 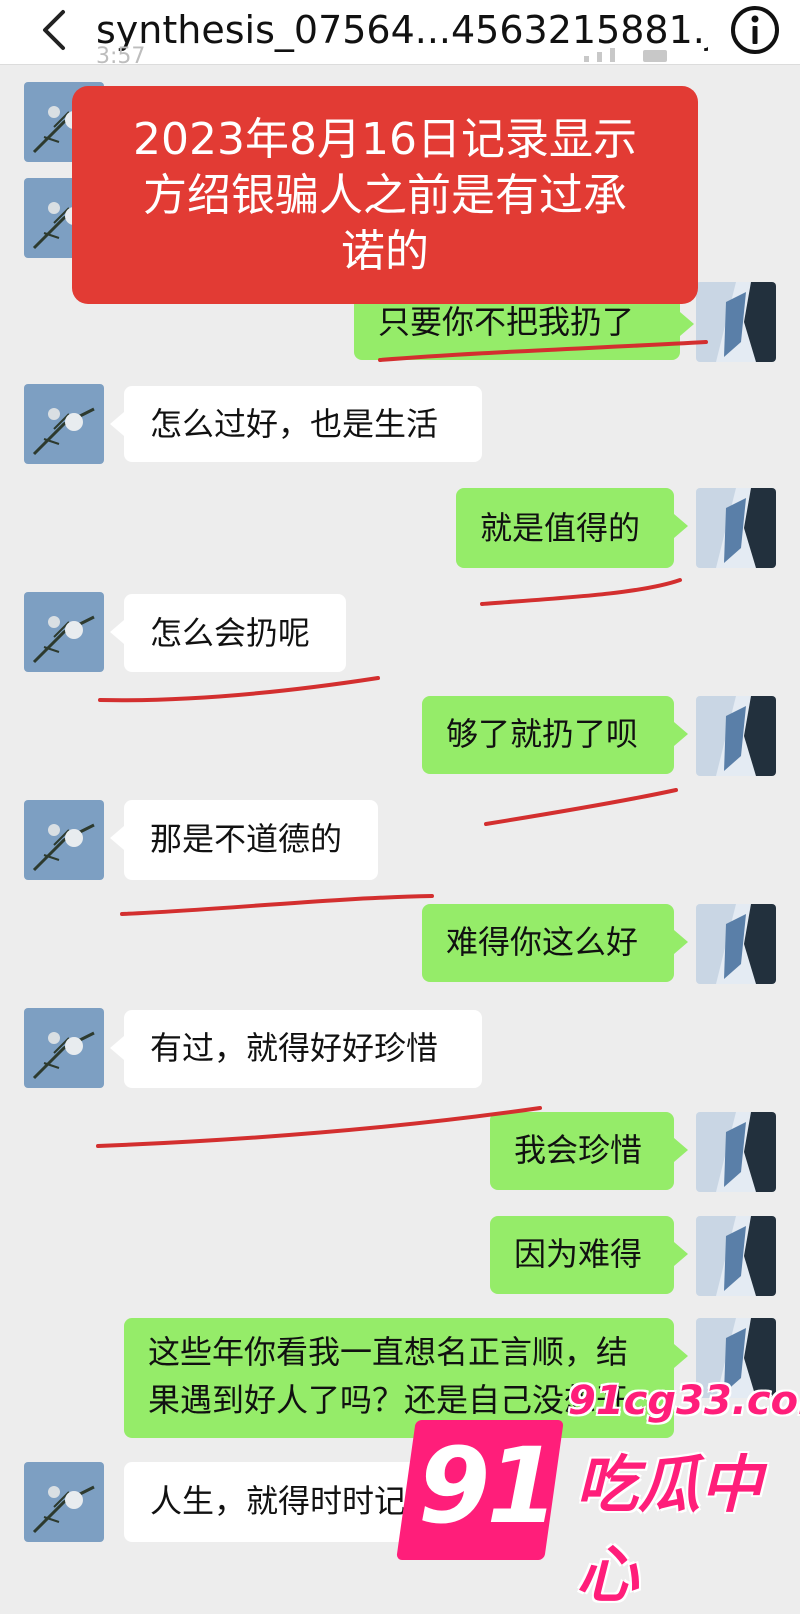 I want to click on watermark-logo: 91 91cg33.com 吃瓜中心, so click(x=598, y=1493).